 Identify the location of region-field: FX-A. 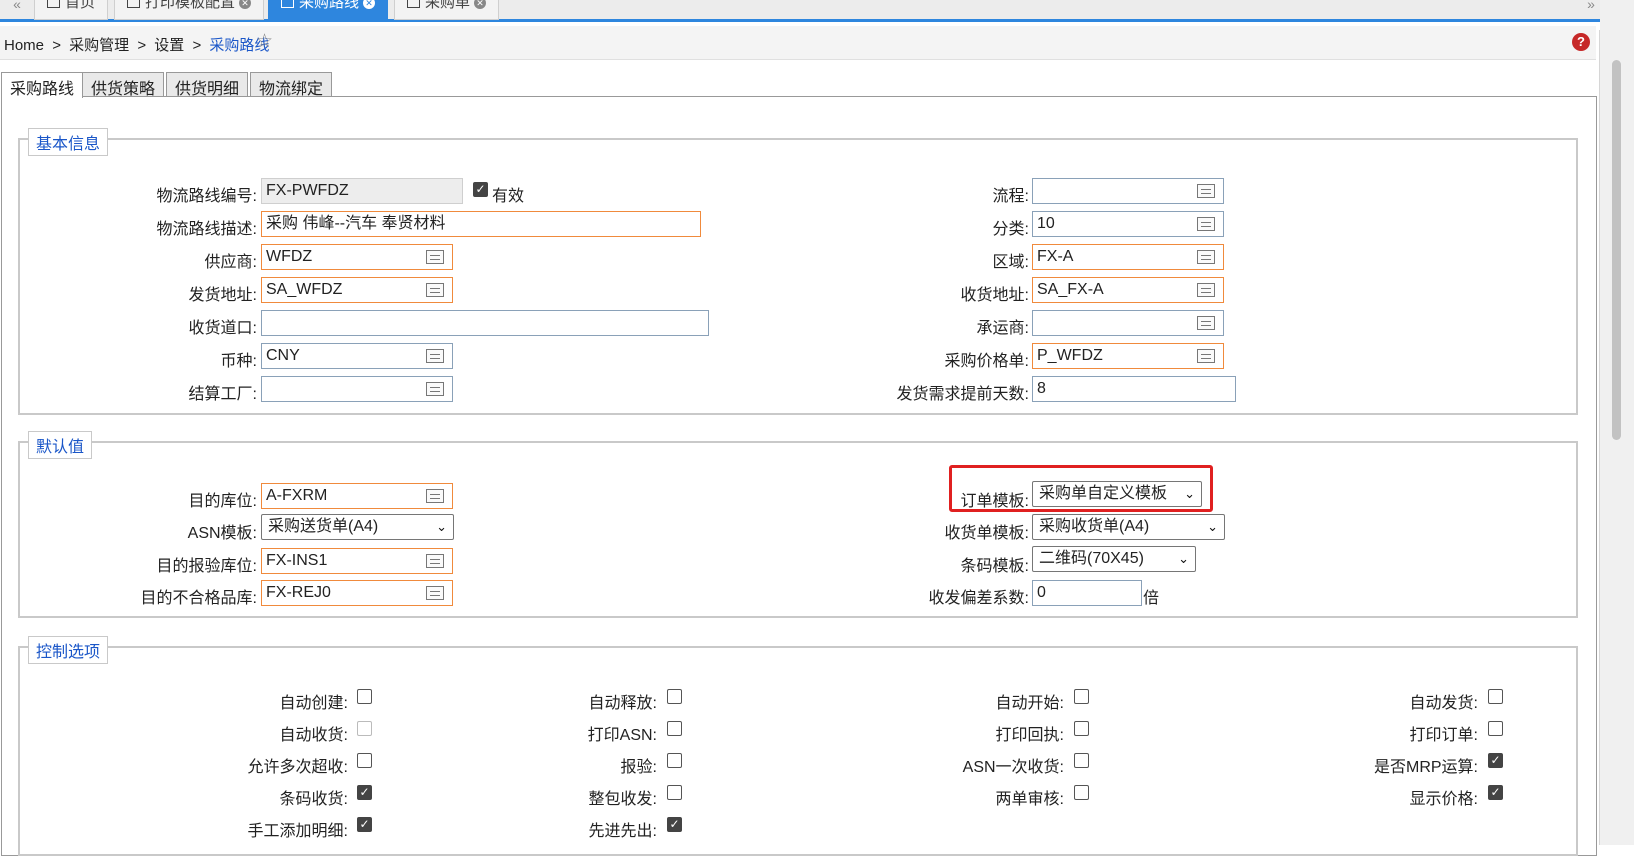
(1128, 257).